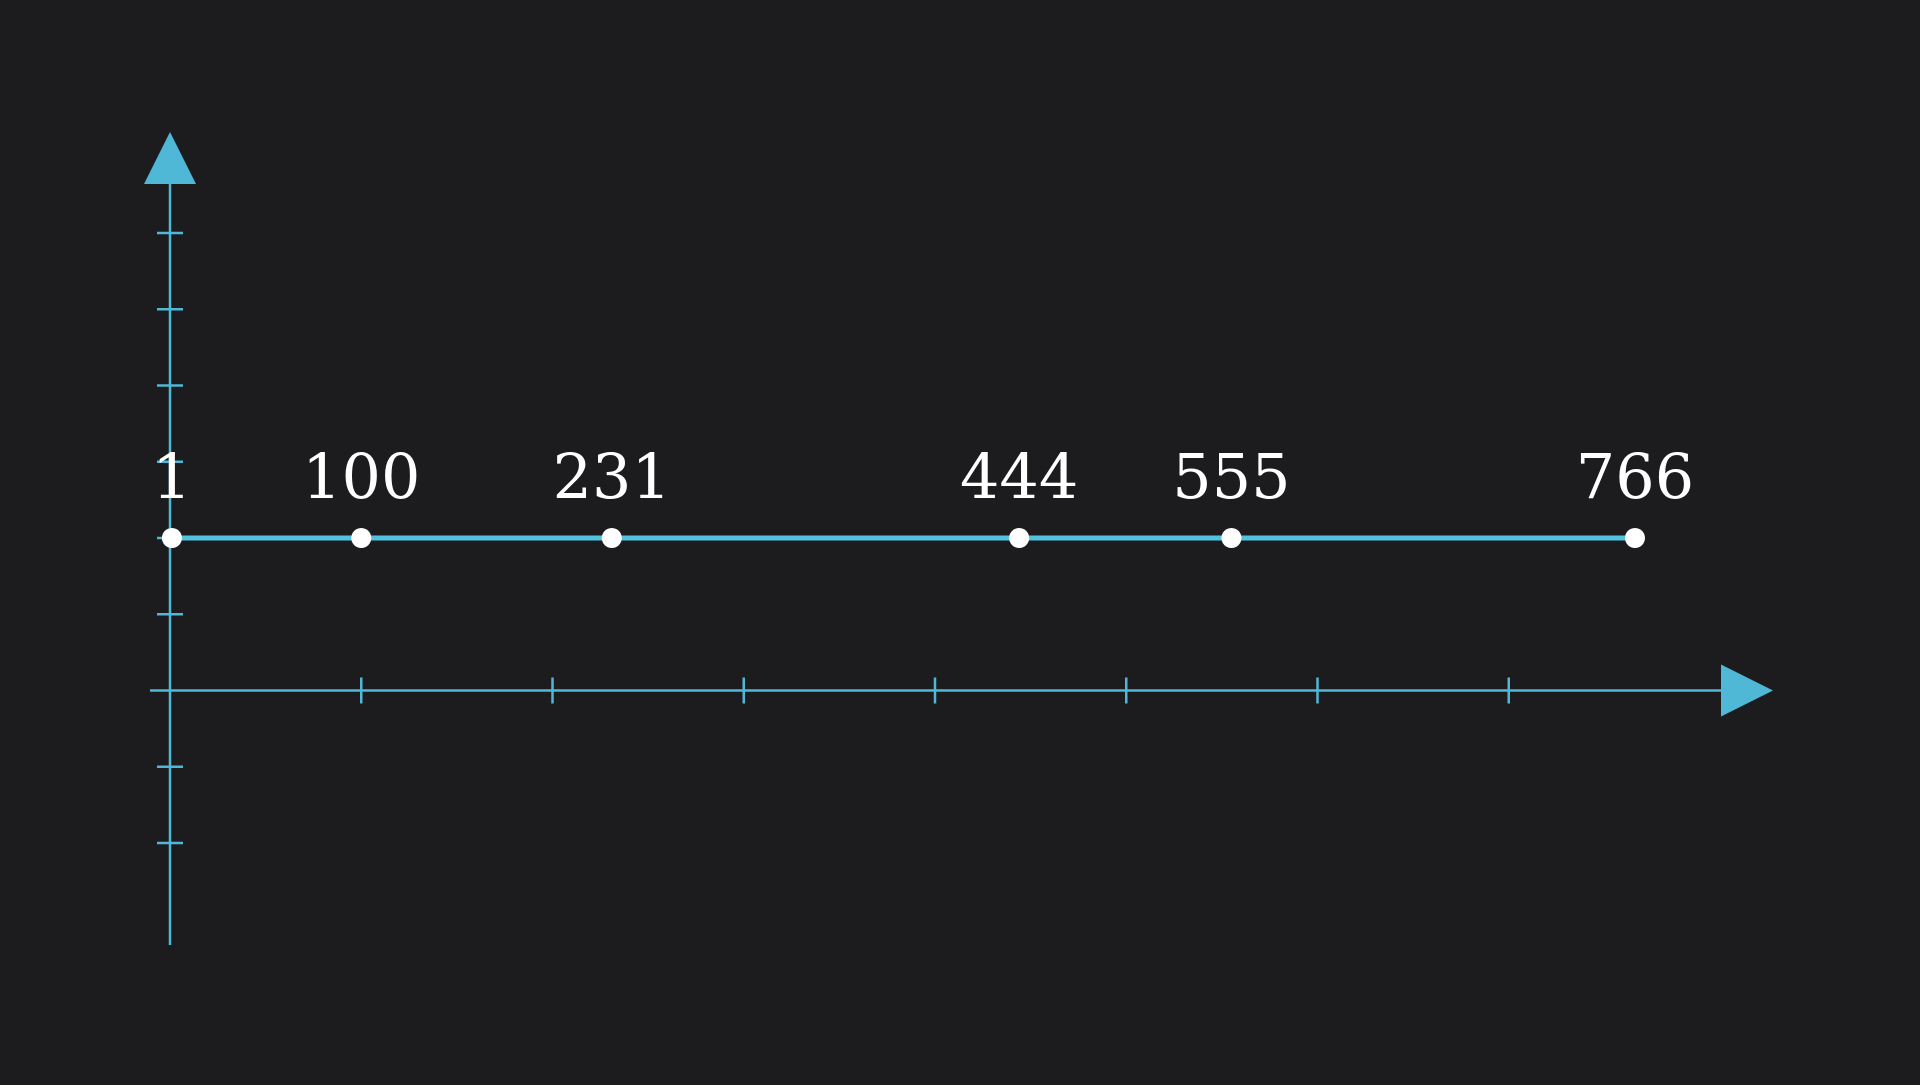 This screenshot has width=1920, height=1085. Describe the element at coordinates (1635, 476) in the screenshot. I see `data-label: 766` at that location.